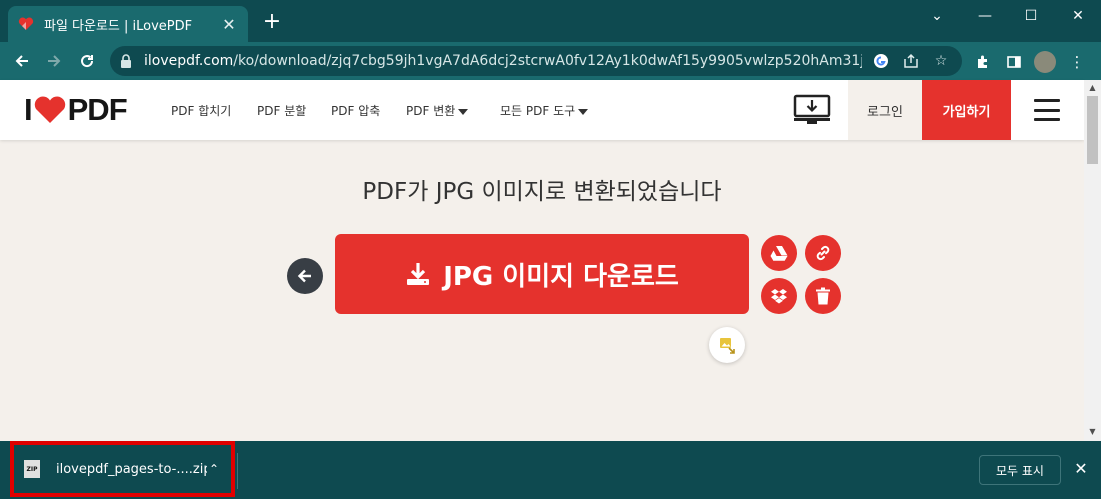 This screenshot has height=499, width=1101. Describe the element at coordinates (538, 111) in the screenshot. I see `nav-label: 모든 PDF 도구` at that location.